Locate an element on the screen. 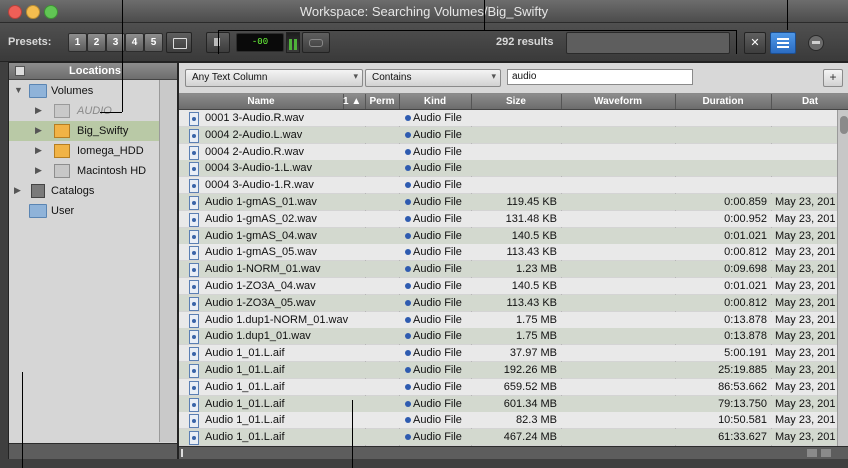 This screenshot has width=848, height=468. add-criteria-button: + is located at coordinates (833, 78).